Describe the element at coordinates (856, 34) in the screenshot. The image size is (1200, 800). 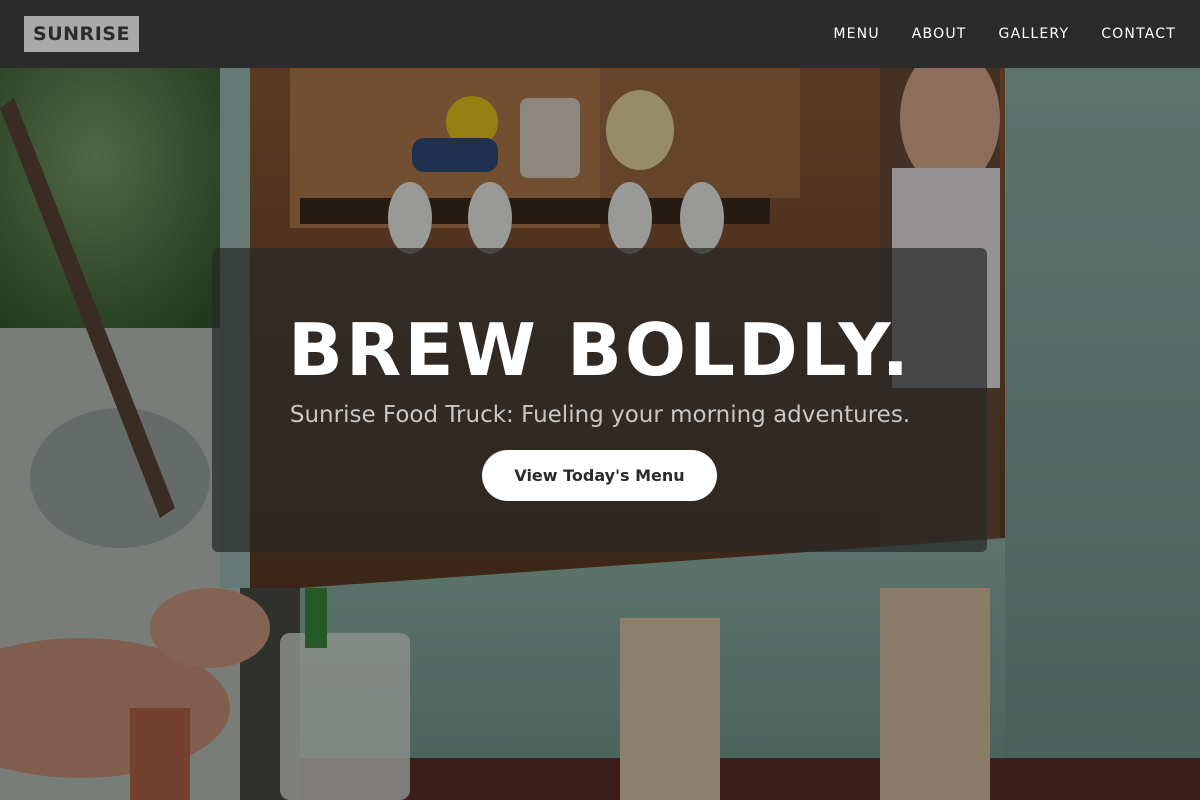
I see `nav-link-menu: MENU` at that location.